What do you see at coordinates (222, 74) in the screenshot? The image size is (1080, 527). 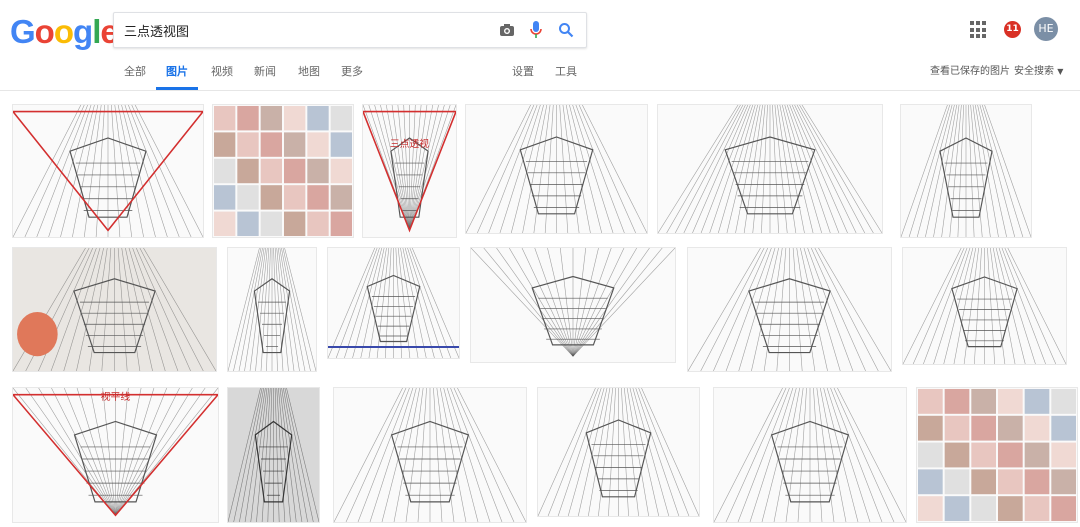 I see `tab-videos: 视频` at bounding box center [222, 74].